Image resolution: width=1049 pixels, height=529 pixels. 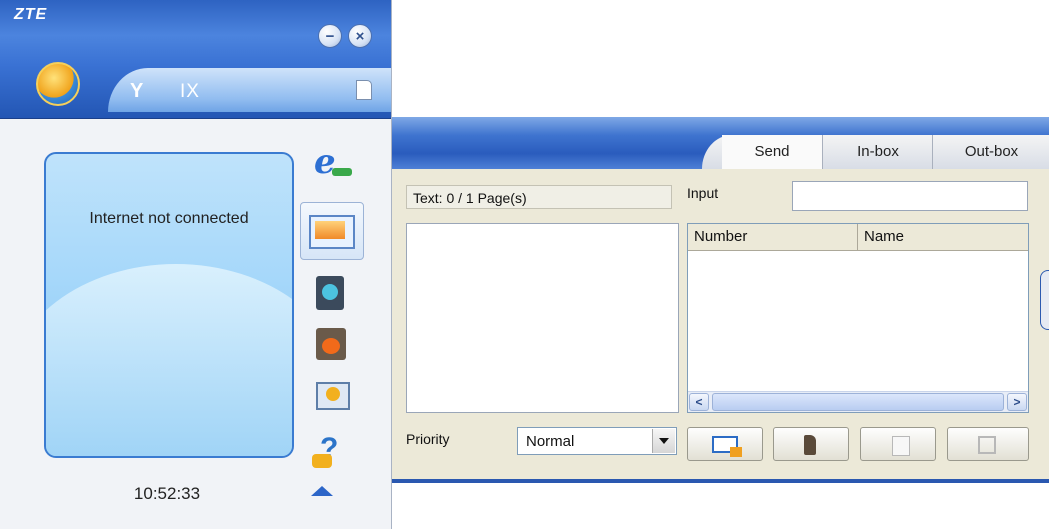 What do you see at coordinates (322, 491) in the screenshot?
I see `collapse-arrow-icon` at bounding box center [322, 491].